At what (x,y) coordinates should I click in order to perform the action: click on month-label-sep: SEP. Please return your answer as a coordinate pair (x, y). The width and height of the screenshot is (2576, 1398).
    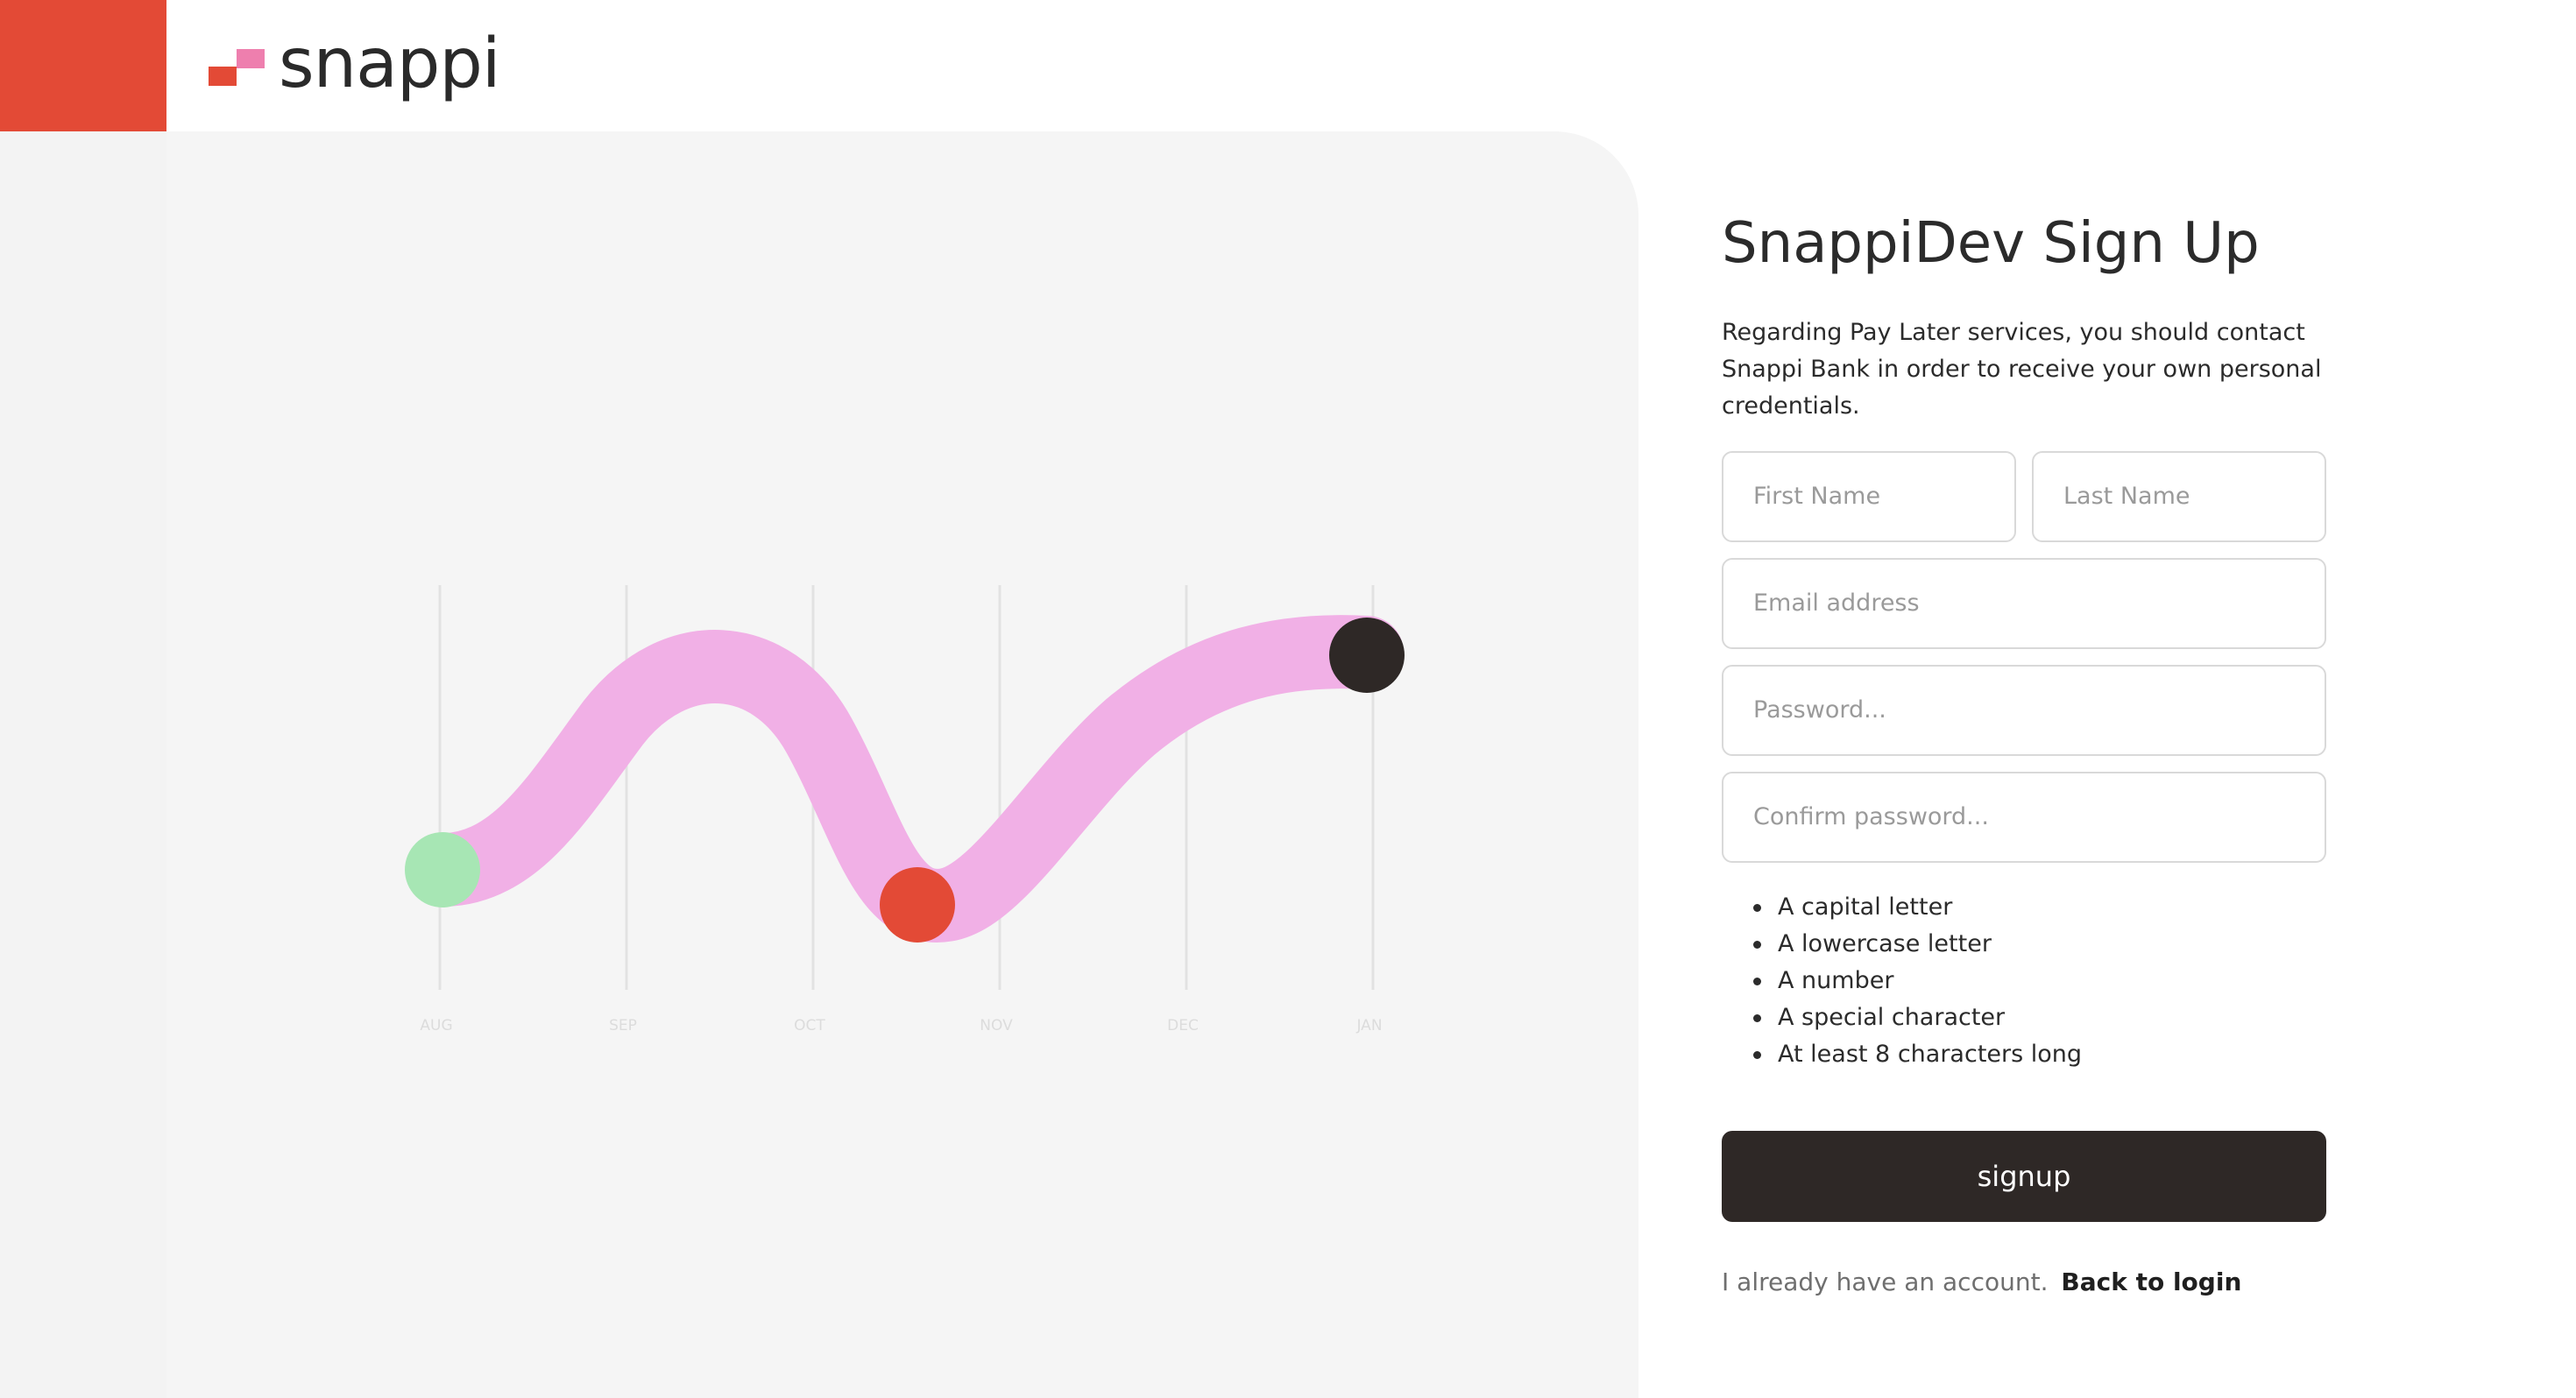
    Looking at the image, I should click on (623, 1025).